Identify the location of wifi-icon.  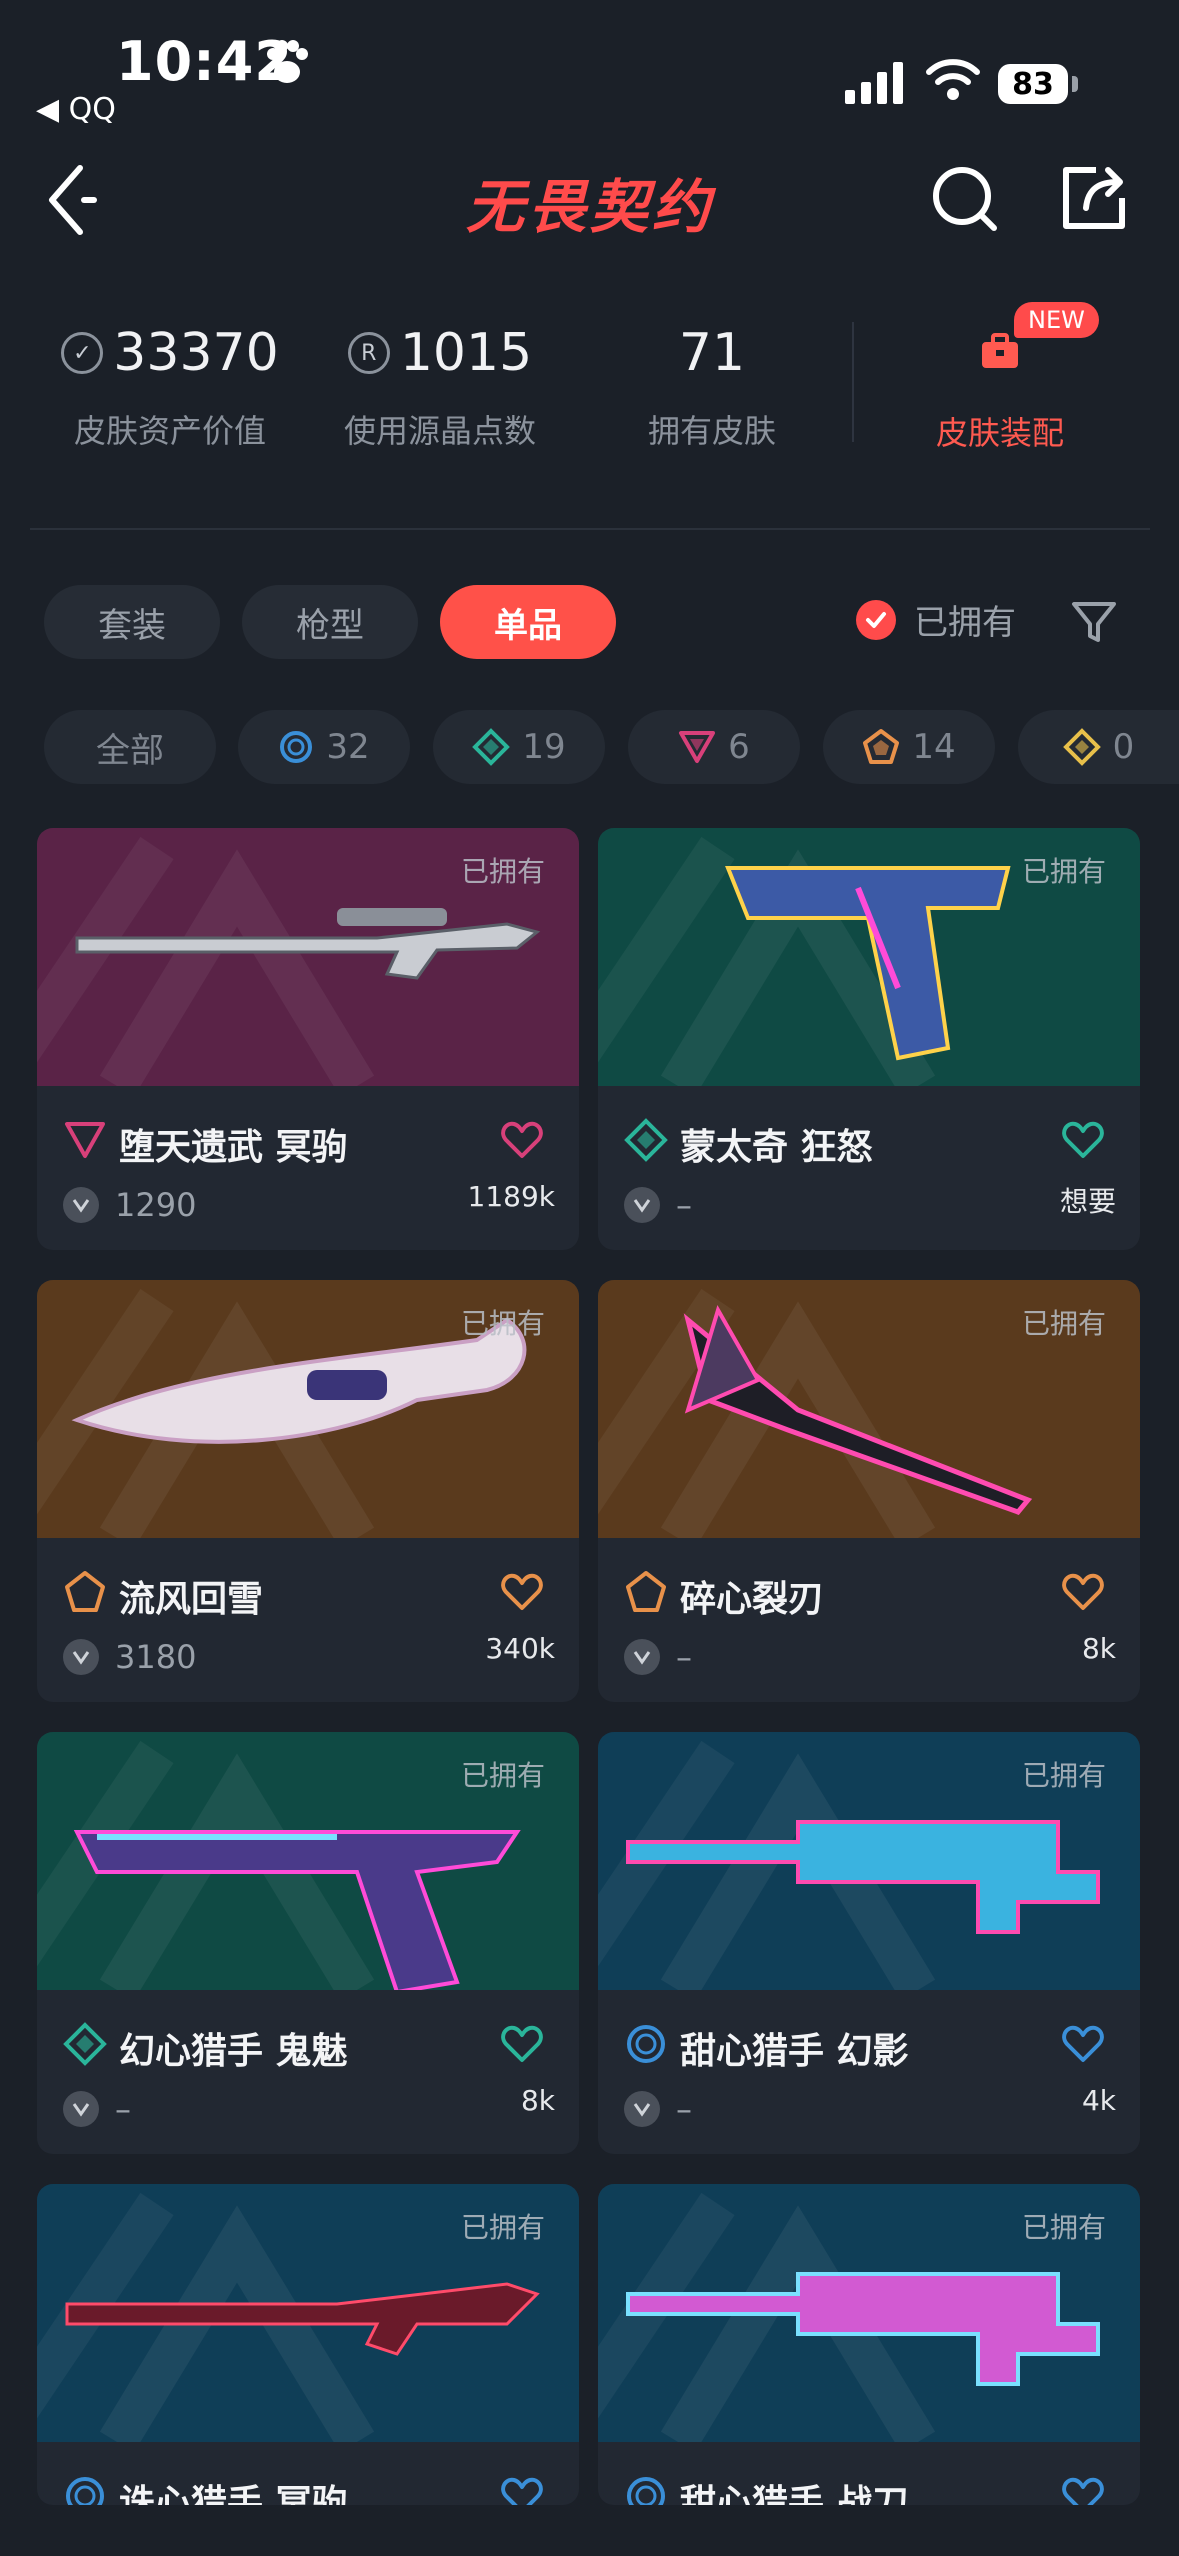
(953, 79).